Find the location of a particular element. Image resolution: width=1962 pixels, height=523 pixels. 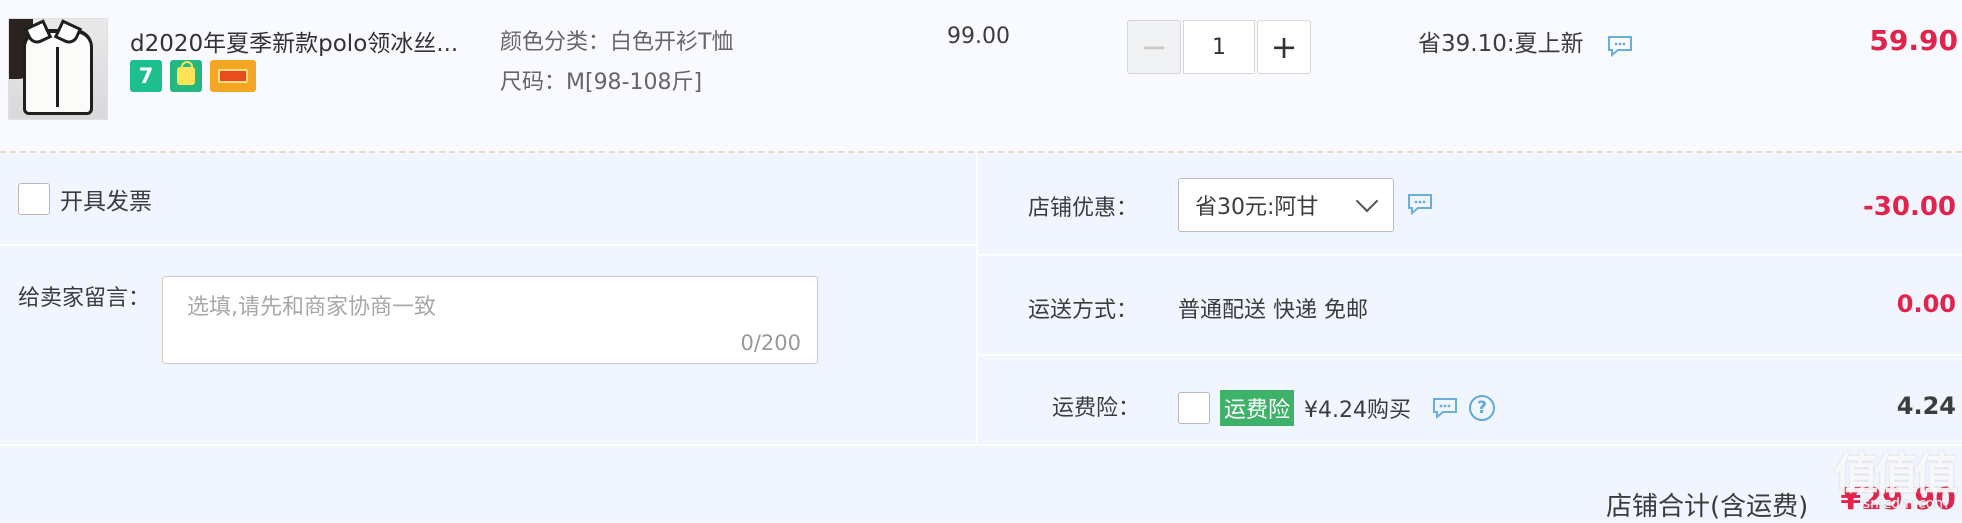

shipping-method: 普通配送 快递 免邮 is located at coordinates (1273, 310).